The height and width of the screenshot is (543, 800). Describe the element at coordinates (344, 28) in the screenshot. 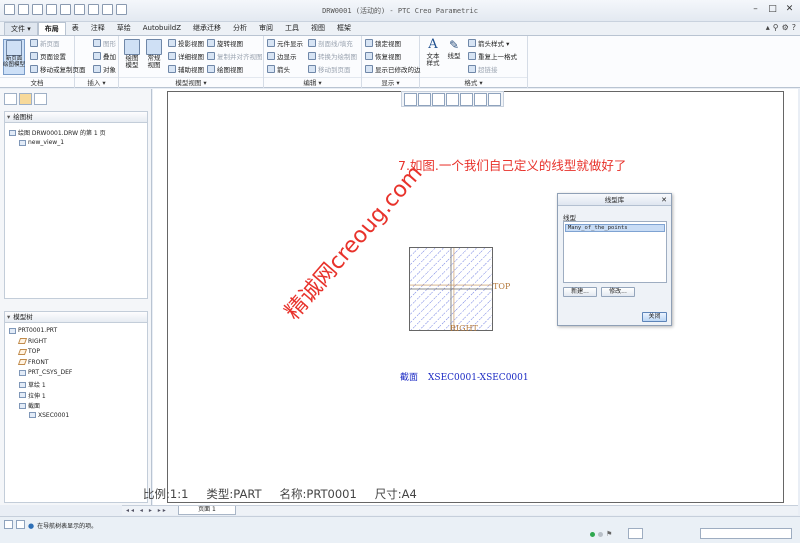

I see `ribbon-tab-11: 框架` at that location.